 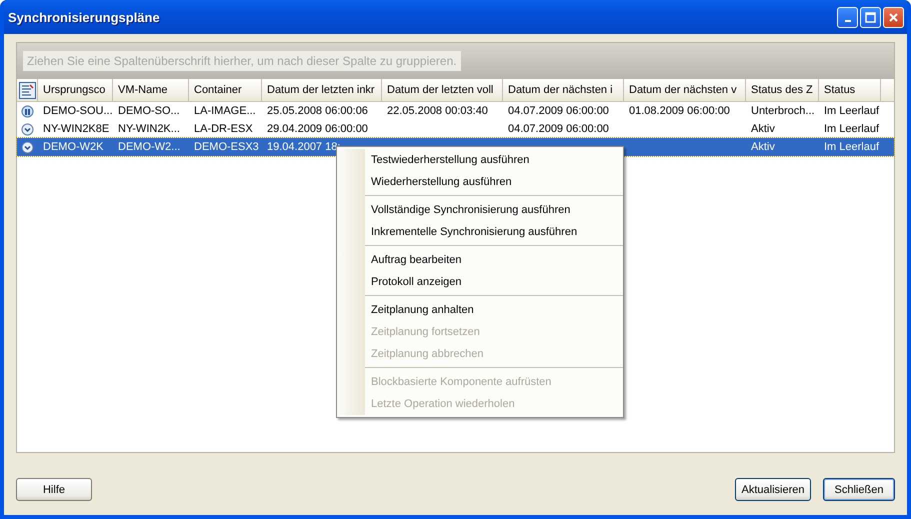 I want to click on close-dialog-button: Schließen, so click(x=859, y=489).